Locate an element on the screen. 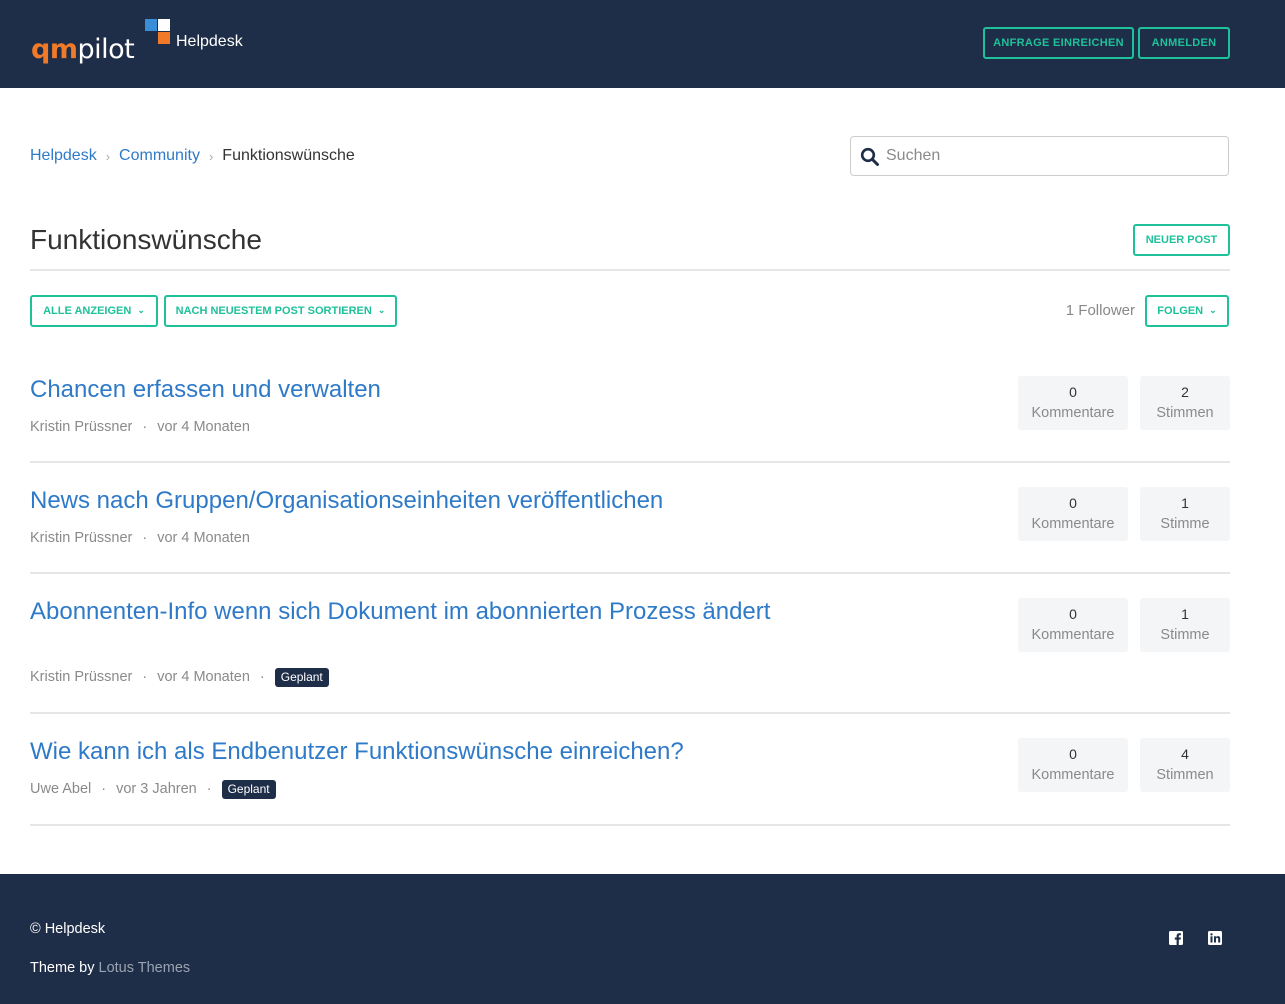  facebook-icon is located at coordinates (1176, 938).